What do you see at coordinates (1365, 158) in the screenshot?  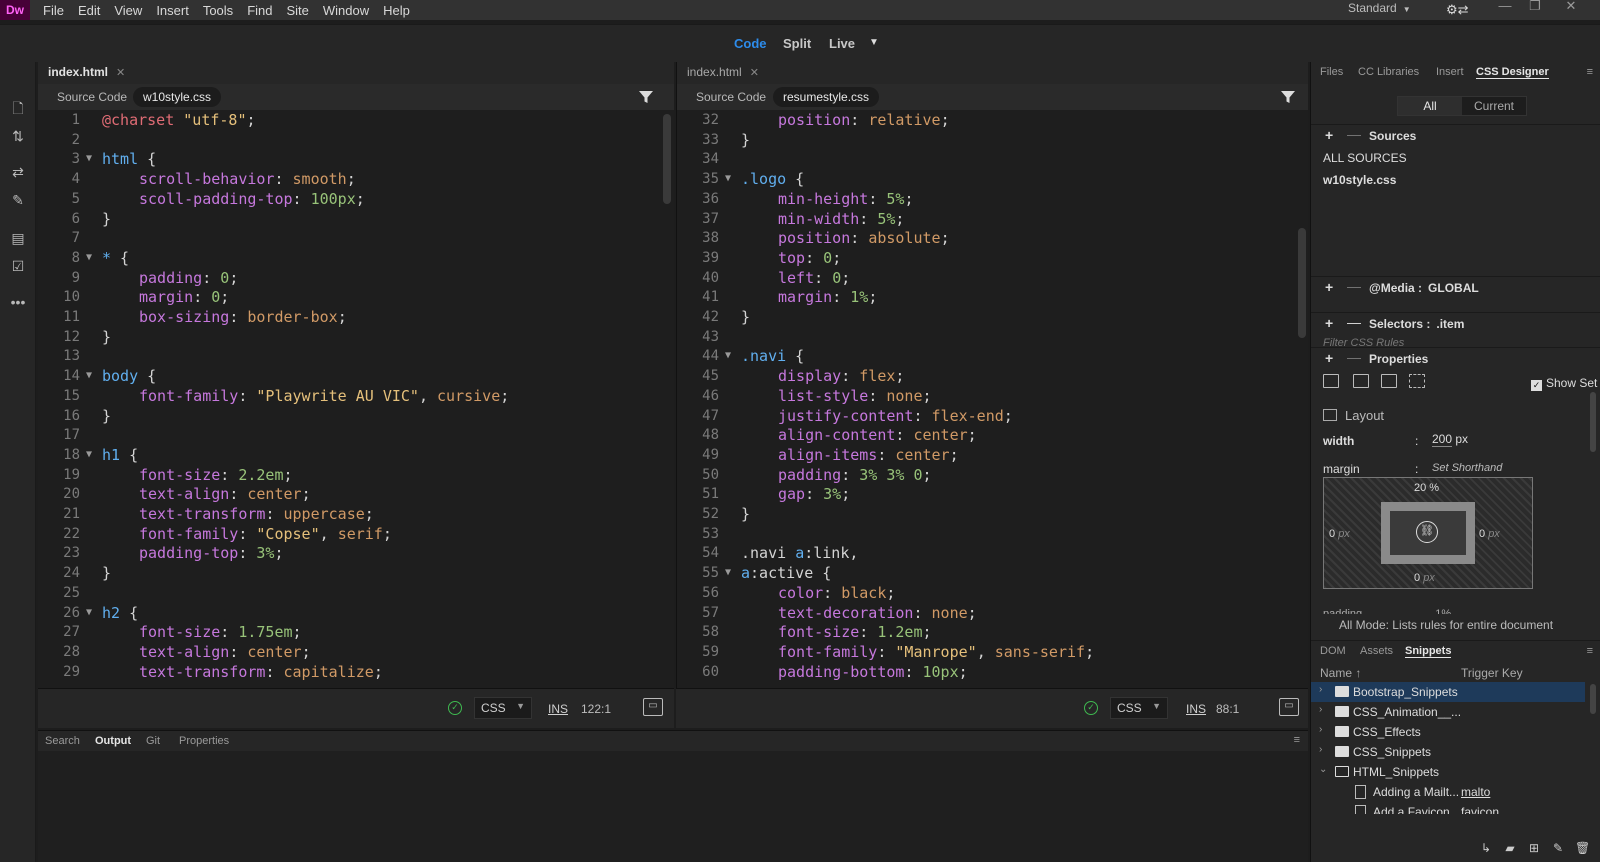 I see `source-item: ALL SOURCES` at bounding box center [1365, 158].